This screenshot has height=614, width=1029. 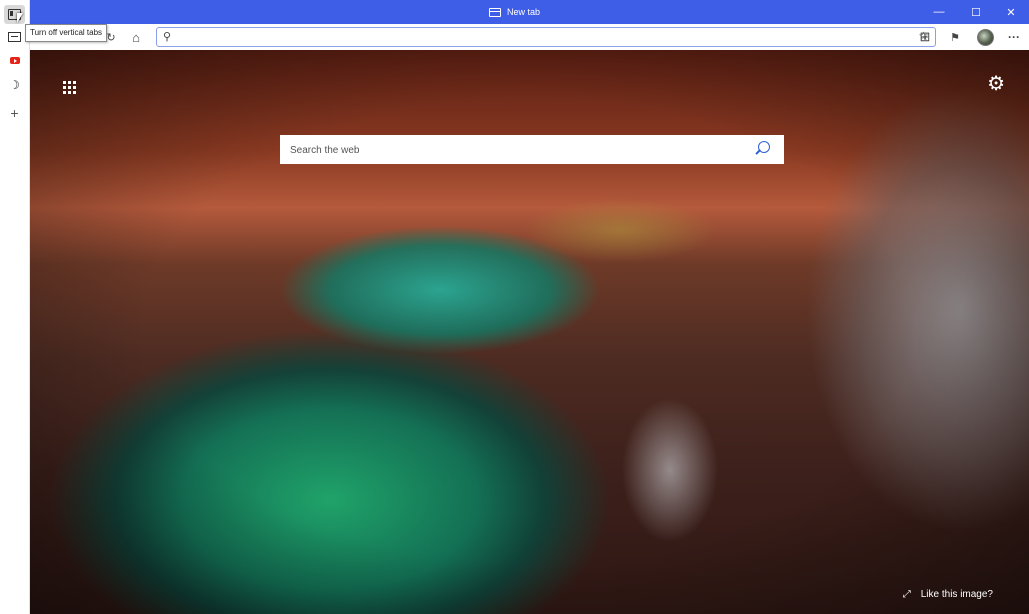 I want to click on page-settings-button: ⚙, so click(x=996, y=84).